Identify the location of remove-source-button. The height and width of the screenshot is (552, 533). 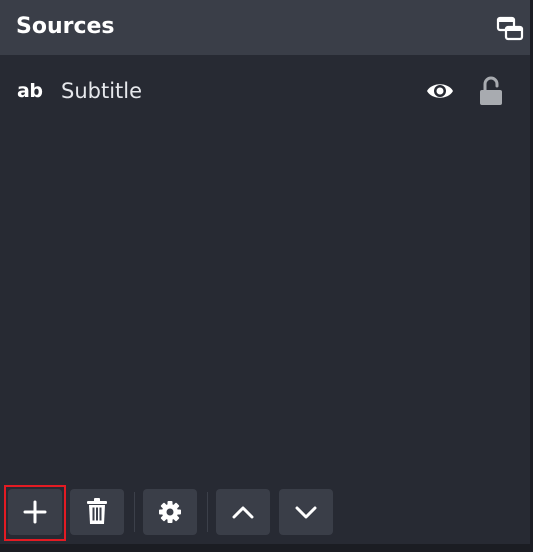
(97, 512).